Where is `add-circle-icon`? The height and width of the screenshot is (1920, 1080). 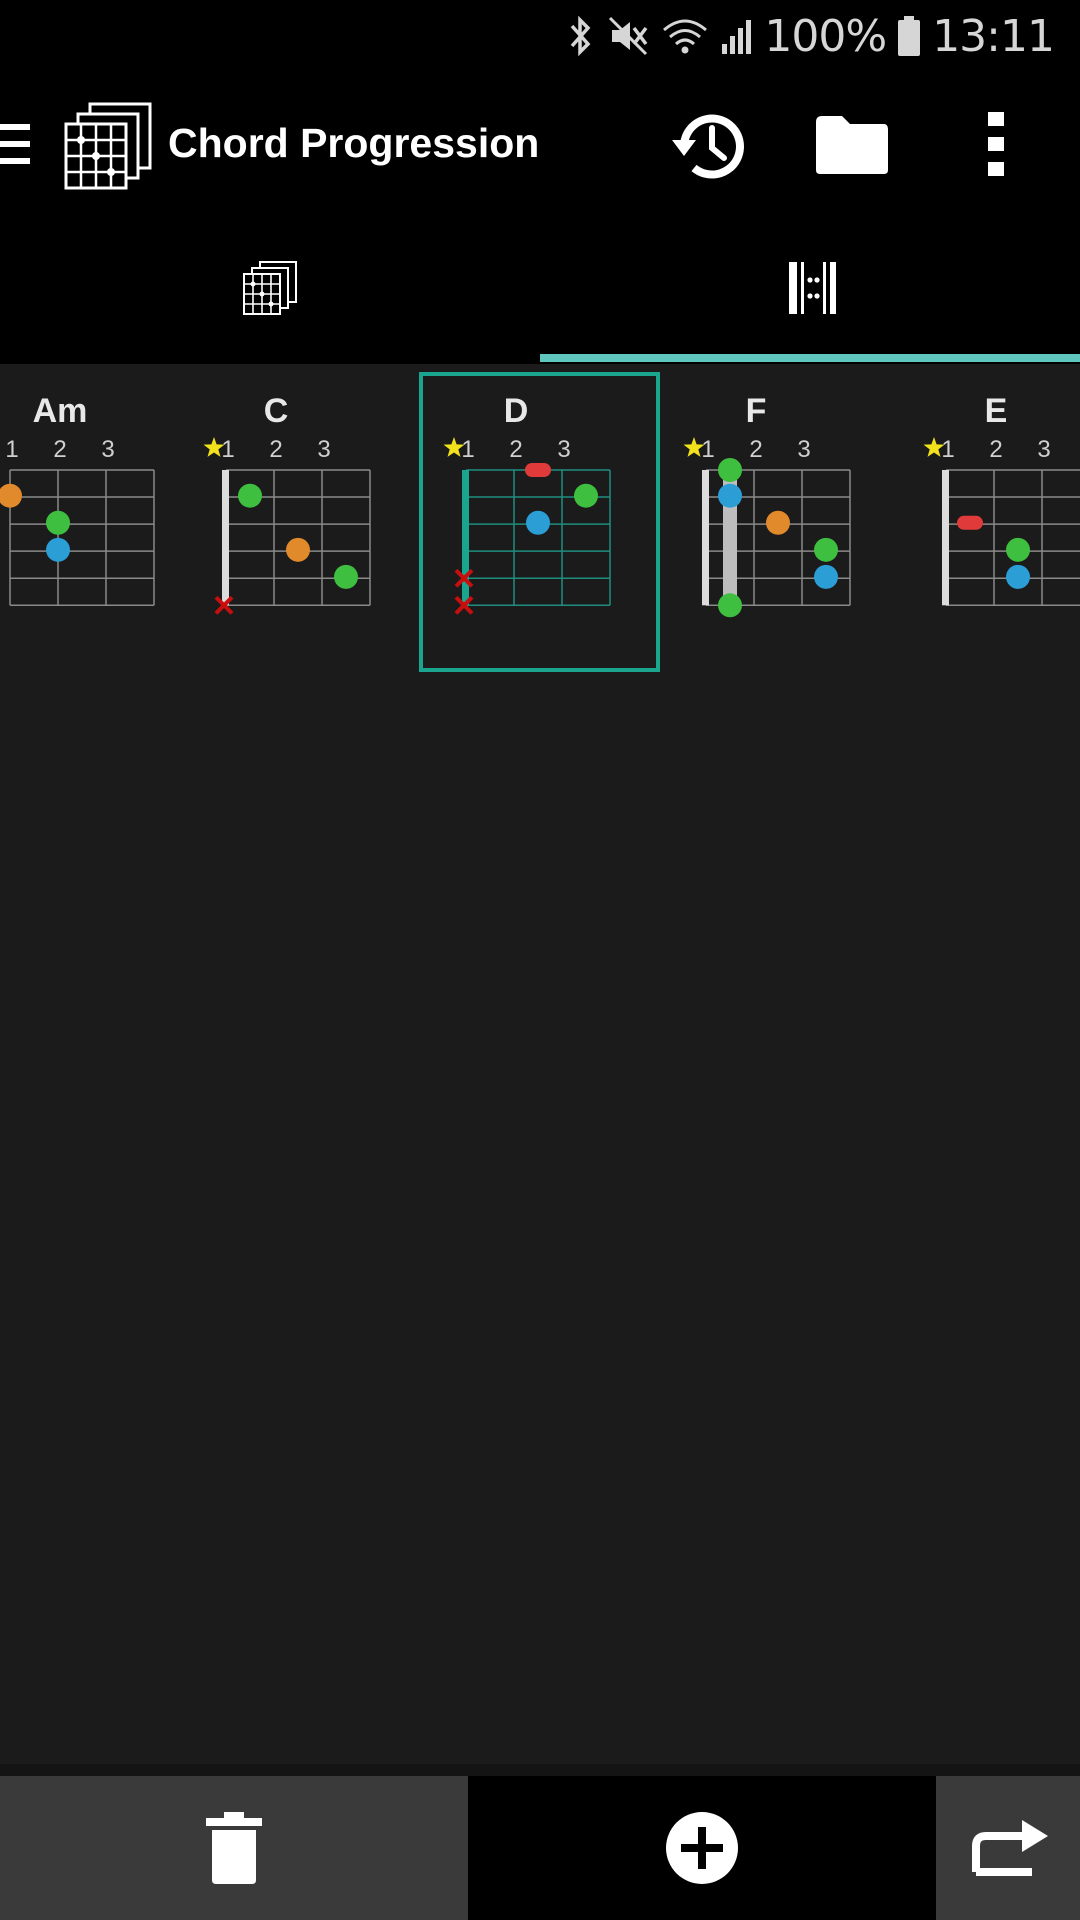
add-circle-icon is located at coordinates (702, 1848).